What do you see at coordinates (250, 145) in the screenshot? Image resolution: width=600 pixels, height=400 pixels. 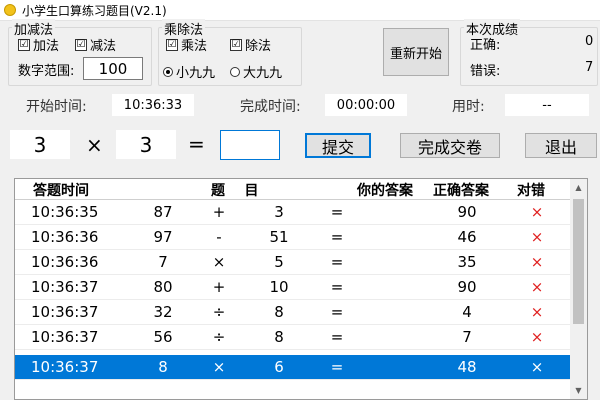 I see `answer-input` at bounding box center [250, 145].